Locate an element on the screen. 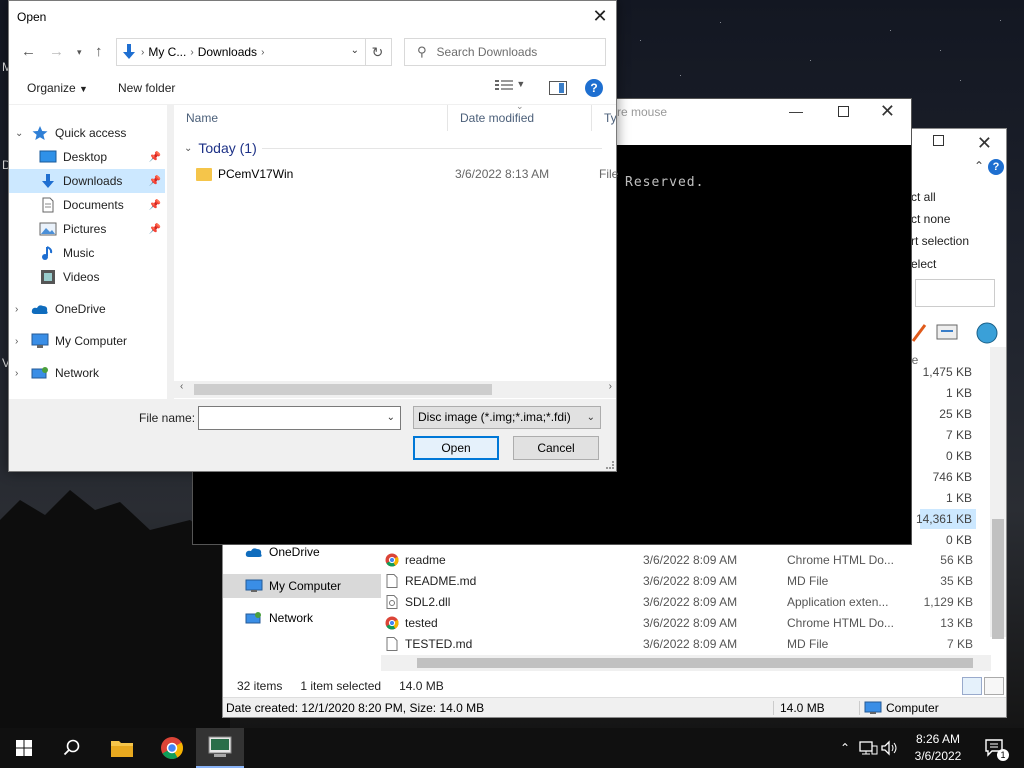 The image size is (1024, 768). nav-item-my-computer: My Computer is located at coordinates (302, 586).